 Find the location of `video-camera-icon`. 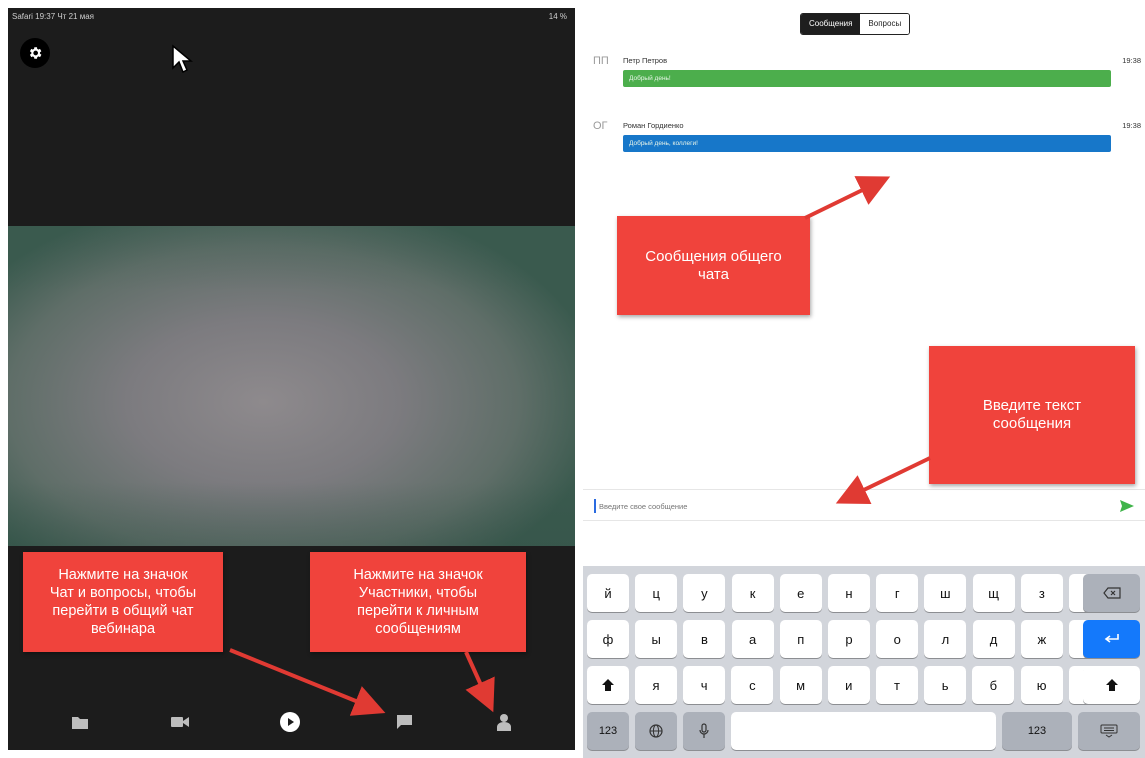

video-camera-icon is located at coordinates (180, 722).